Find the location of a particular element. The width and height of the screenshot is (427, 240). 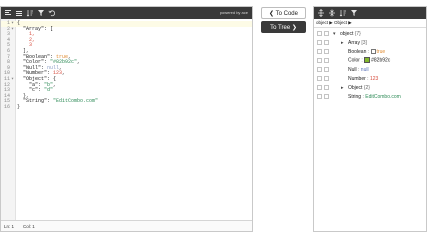

tree-row: Null : null is located at coordinates (370, 69).